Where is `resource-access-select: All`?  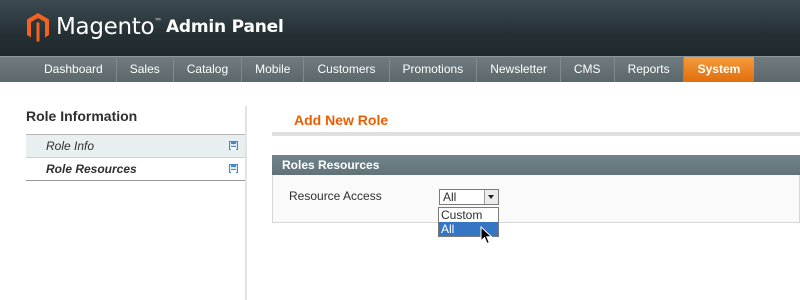 resource-access-select: All is located at coordinates (469, 197).